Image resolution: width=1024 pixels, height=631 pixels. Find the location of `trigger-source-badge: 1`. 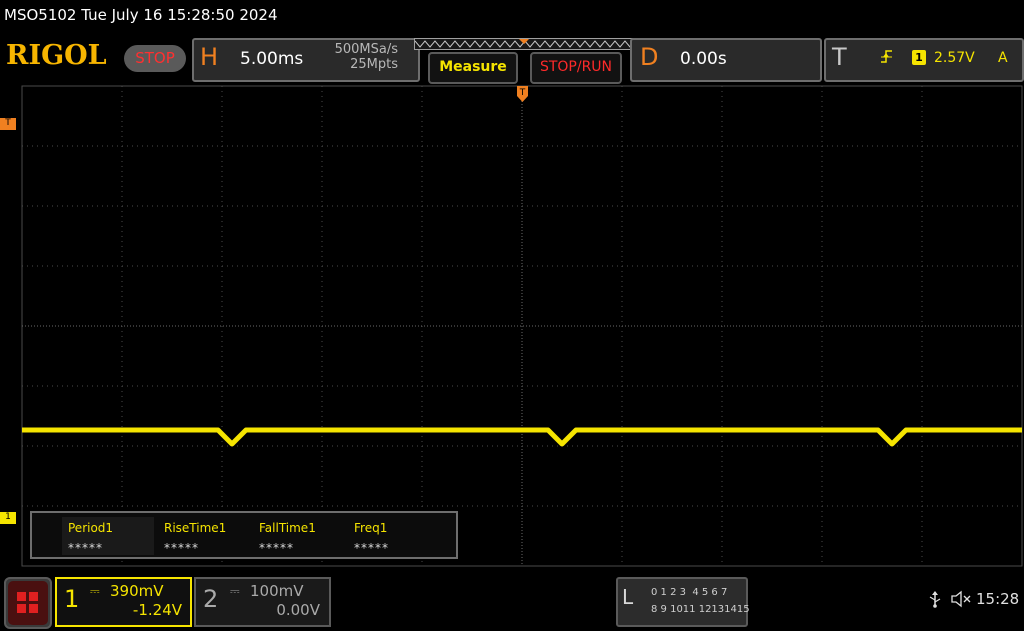

trigger-source-badge: 1 is located at coordinates (919, 57).